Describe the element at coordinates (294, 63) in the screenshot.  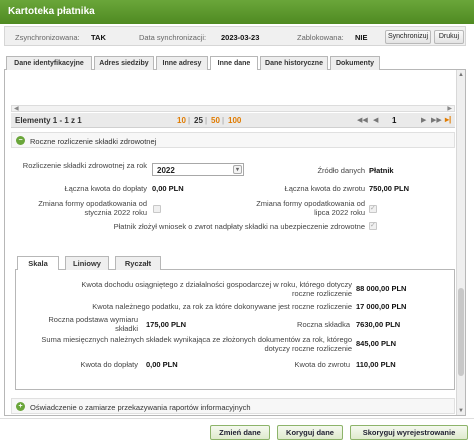
I see `tab-history: Dane historyczne` at that location.